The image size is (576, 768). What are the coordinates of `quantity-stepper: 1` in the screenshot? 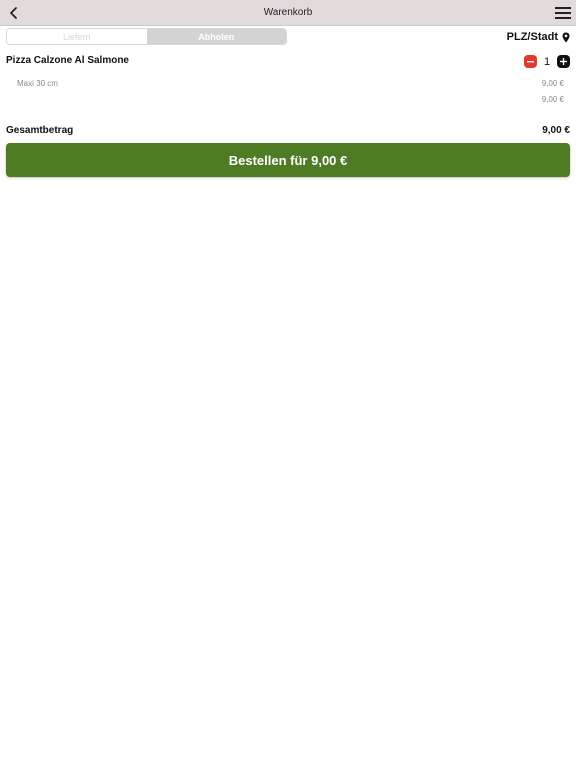 It's located at (547, 61).